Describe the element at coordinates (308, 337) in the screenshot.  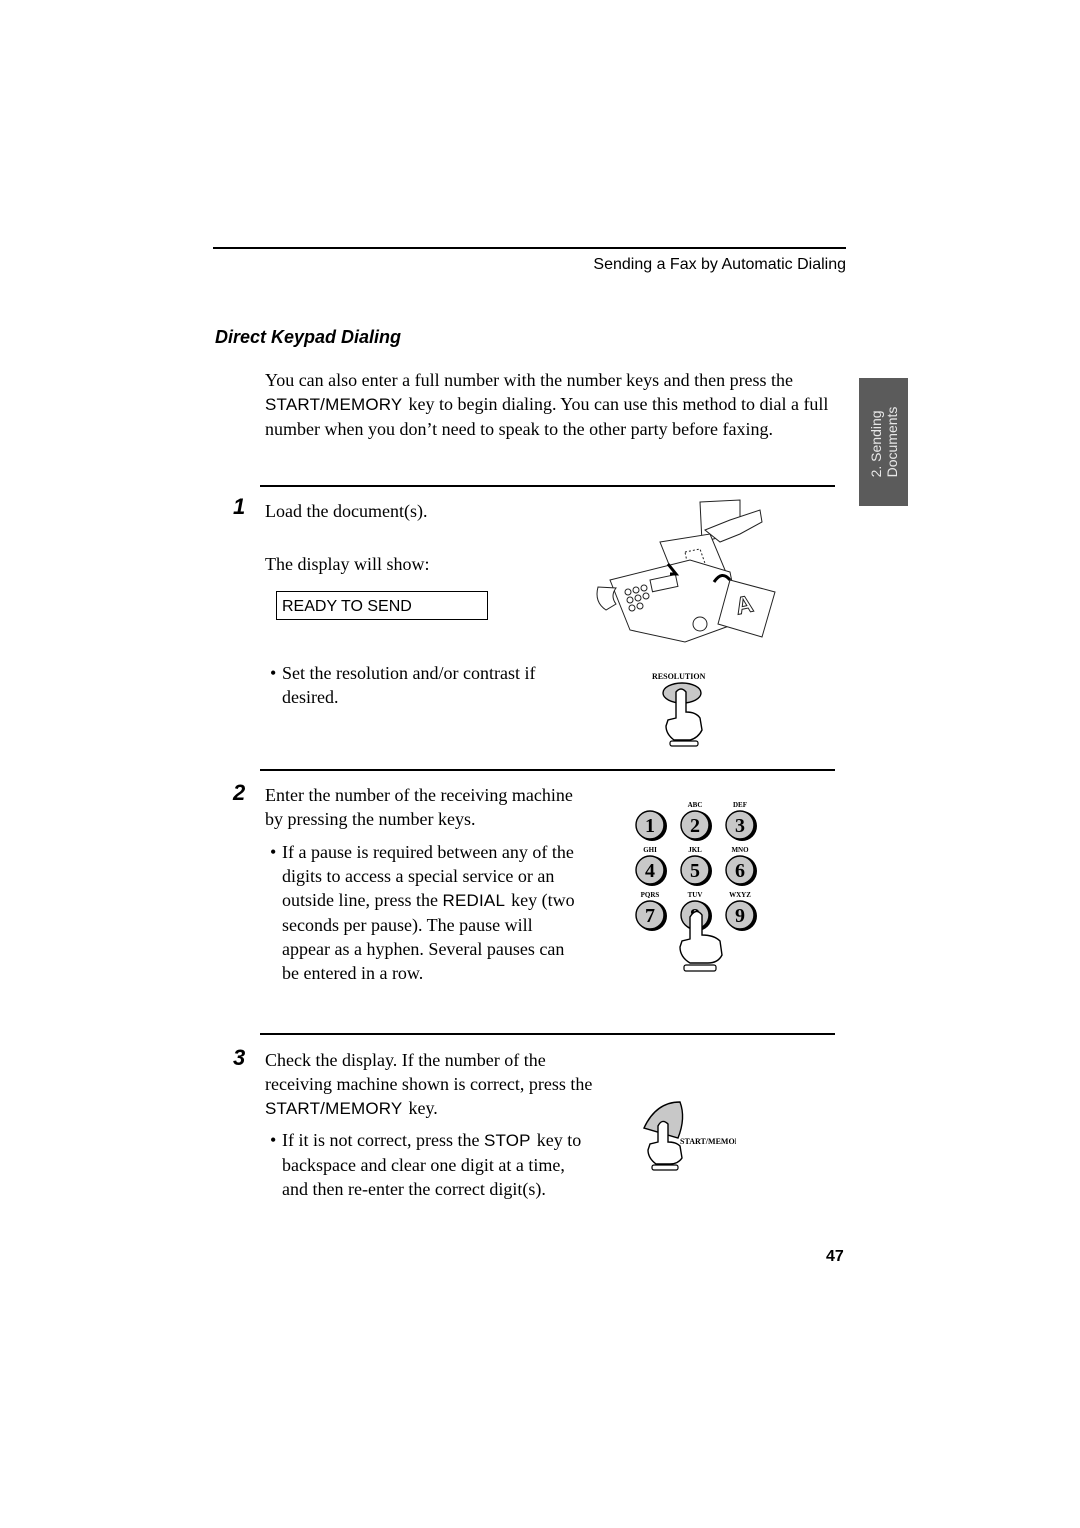
I see `section-title: Direct Keypad Dialing` at that location.